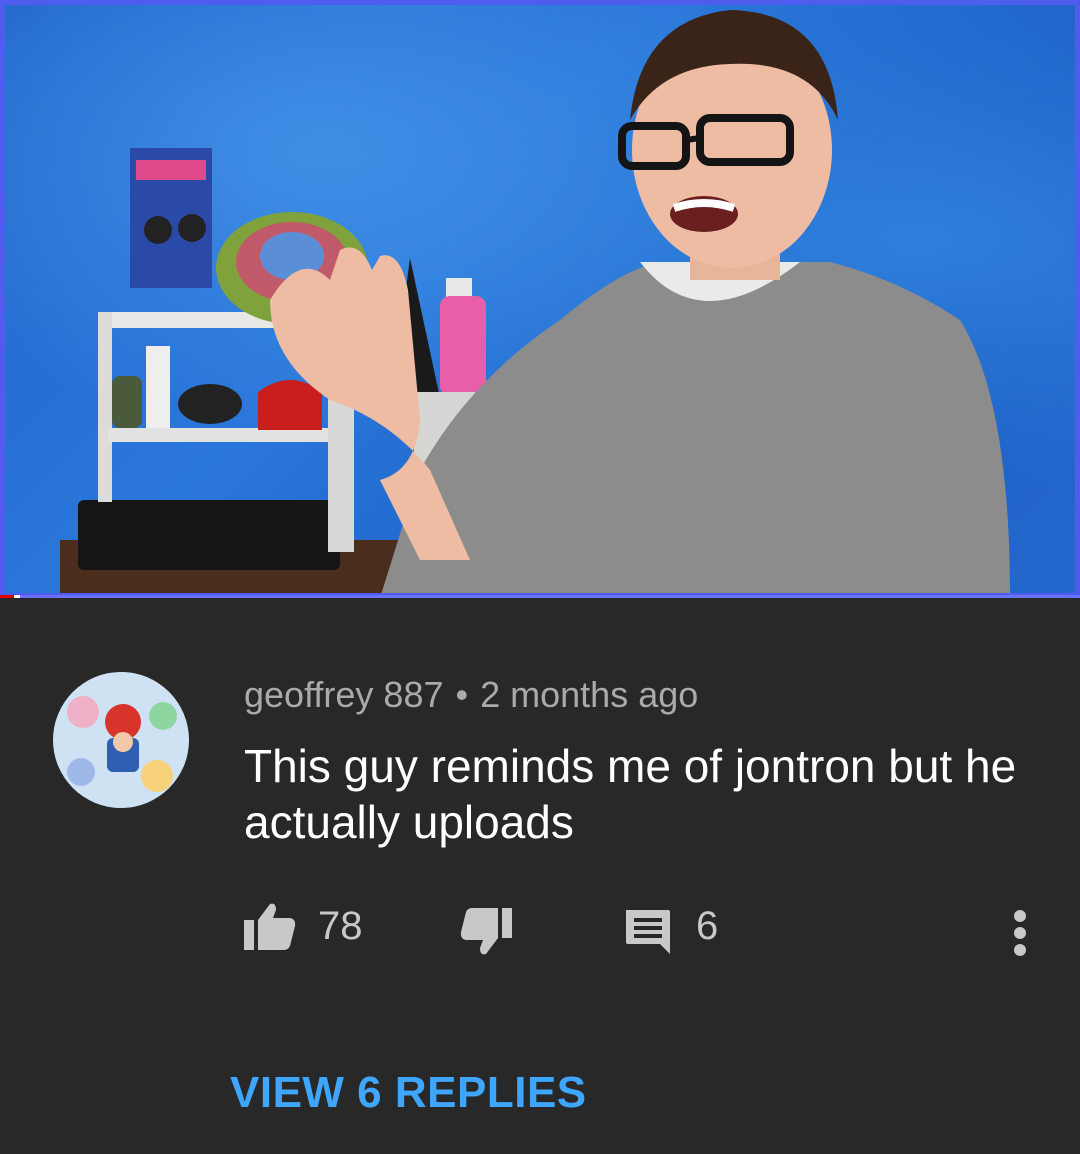 The height and width of the screenshot is (1154, 1080). I want to click on progress-played, so click(7, 596).